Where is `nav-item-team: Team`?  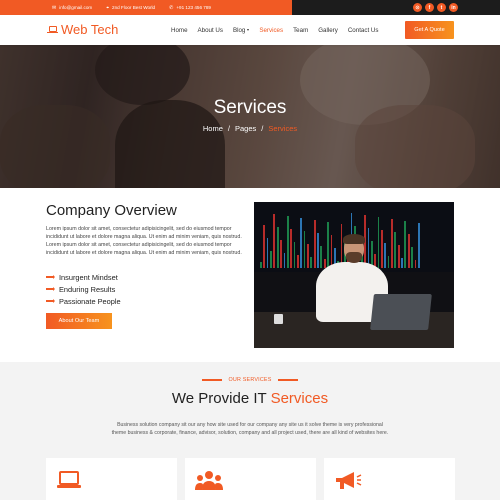
nav-item-team: Team is located at coordinates (300, 30).